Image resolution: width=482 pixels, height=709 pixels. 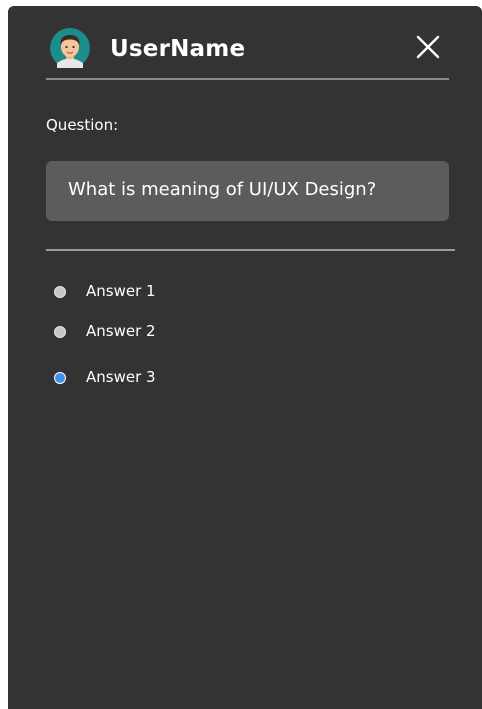 What do you see at coordinates (121, 291) in the screenshot?
I see `answer-label: Answer 1` at bounding box center [121, 291].